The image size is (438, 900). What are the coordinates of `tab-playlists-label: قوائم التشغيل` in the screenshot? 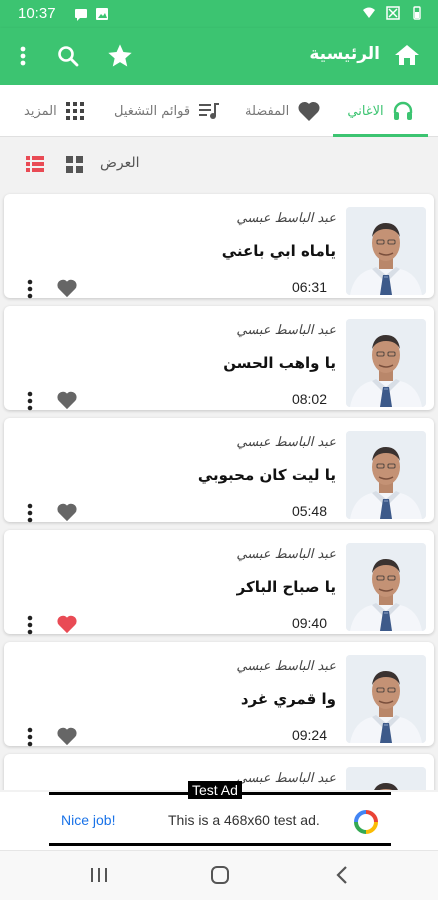 It's located at (152, 111).